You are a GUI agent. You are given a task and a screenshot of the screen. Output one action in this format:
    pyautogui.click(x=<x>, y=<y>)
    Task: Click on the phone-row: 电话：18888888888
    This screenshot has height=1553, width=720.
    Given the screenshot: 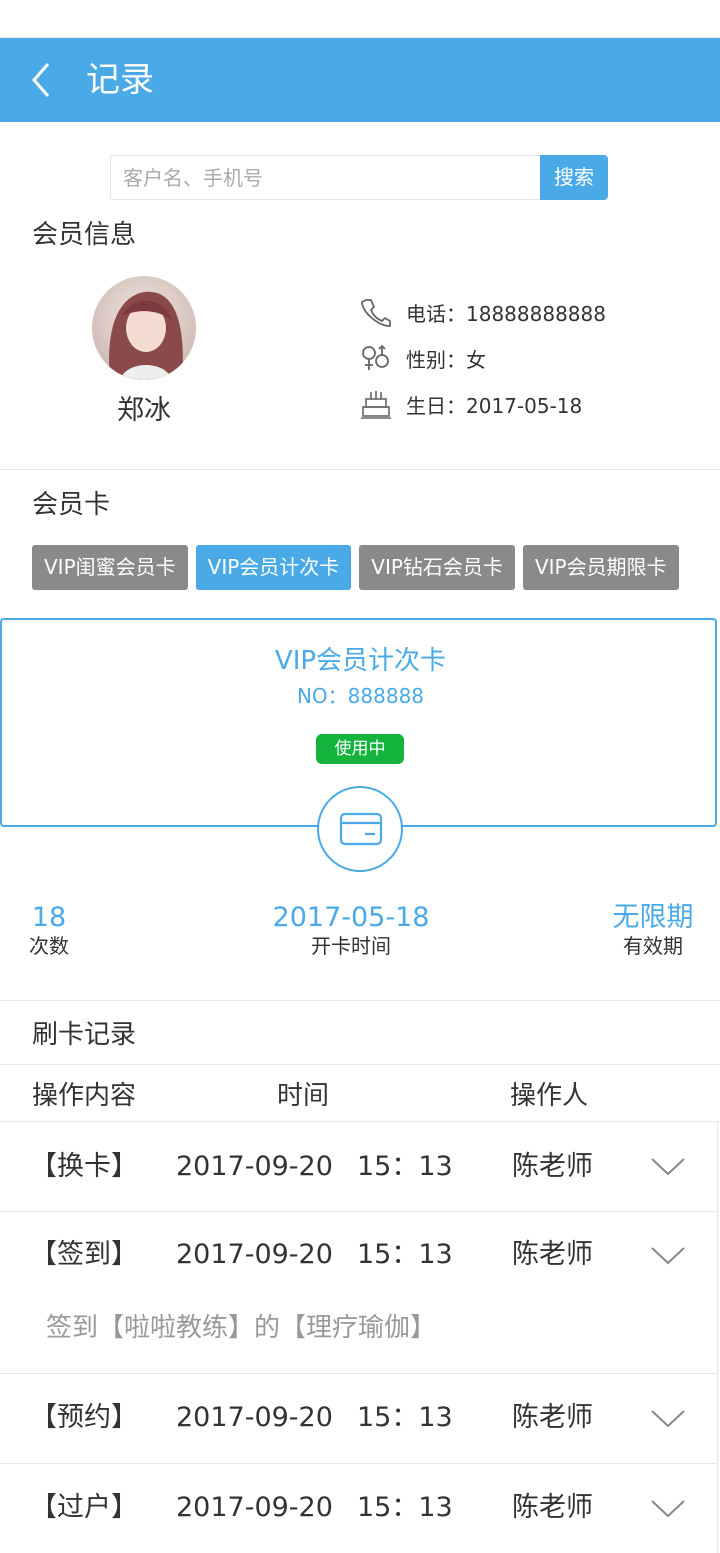 What is the action you would take?
    pyautogui.click(x=483, y=312)
    